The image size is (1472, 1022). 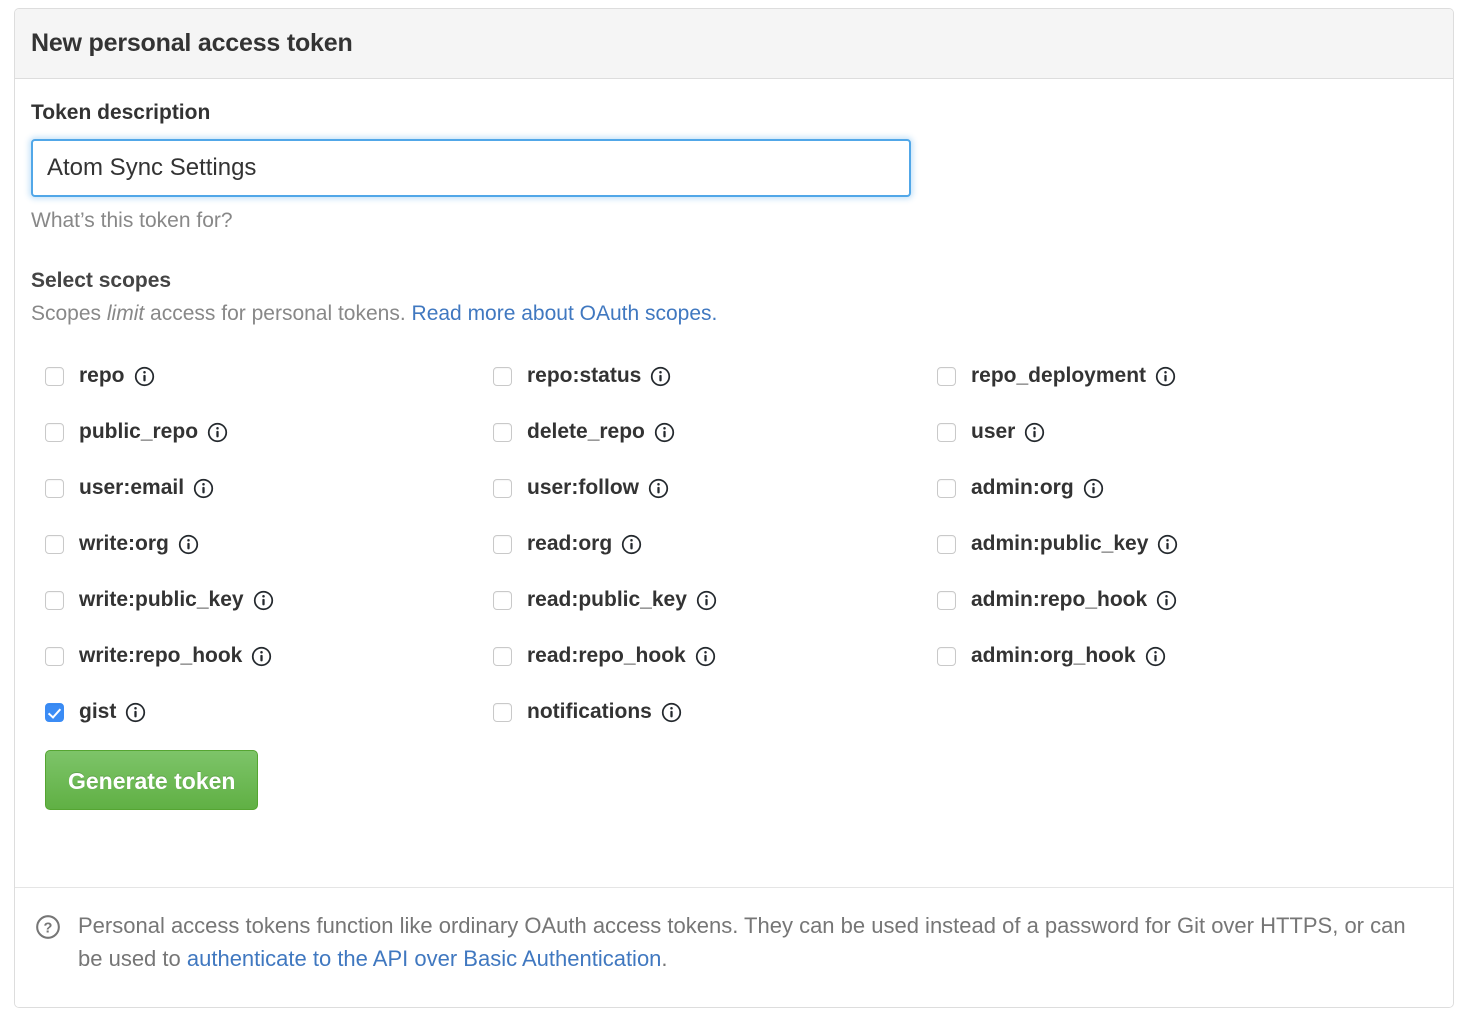 I want to click on panel-header: New personal access token, so click(x=734, y=44).